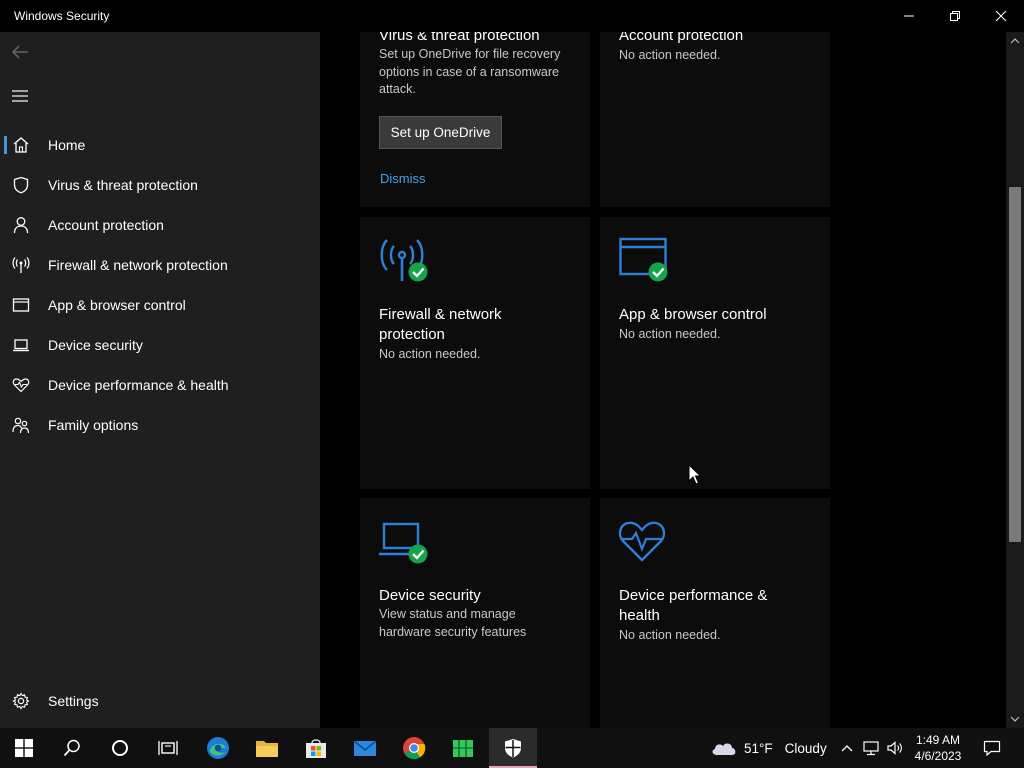  I want to click on windows-logo-icon, so click(24, 748).